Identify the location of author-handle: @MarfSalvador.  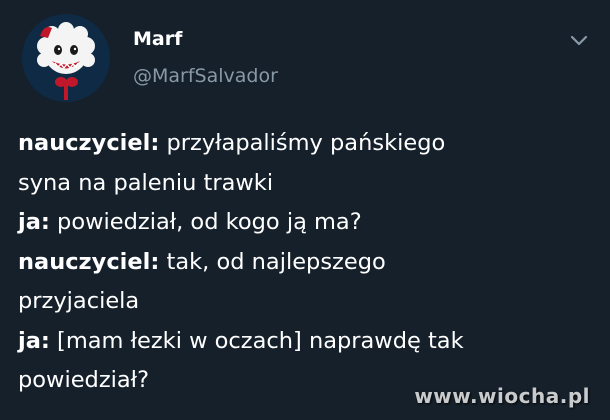
(205, 76).